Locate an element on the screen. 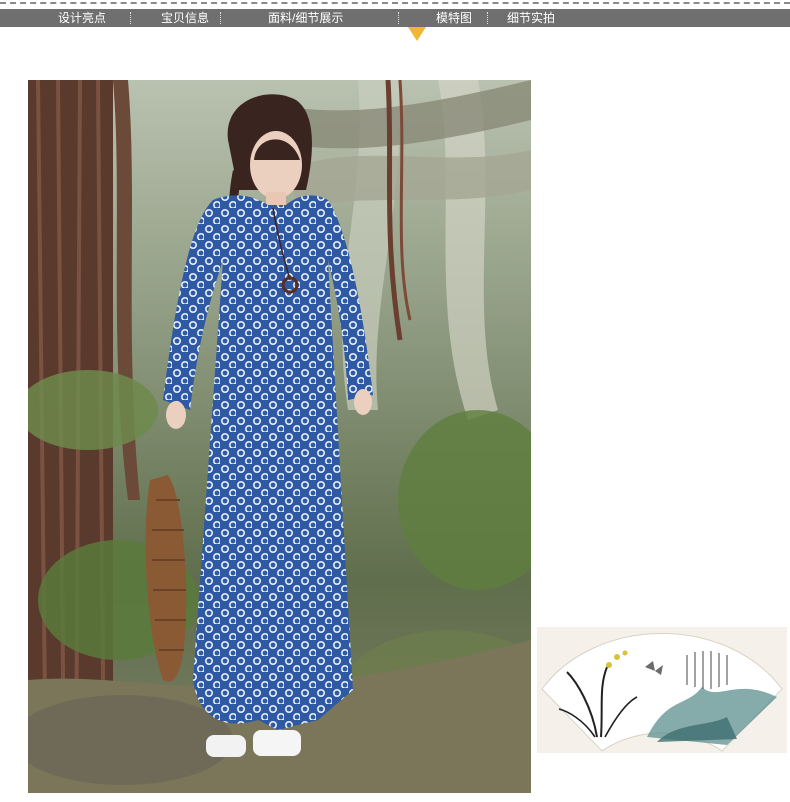 The image size is (790, 802). nav-item-product-info: 宝贝信息 is located at coordinates (185, 18).